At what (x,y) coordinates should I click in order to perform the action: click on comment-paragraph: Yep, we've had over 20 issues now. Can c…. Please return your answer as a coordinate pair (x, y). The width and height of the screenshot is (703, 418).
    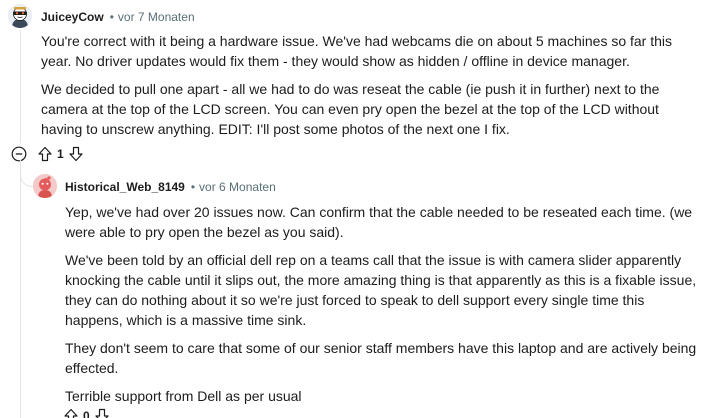
    Looking at the image, I should click on (379, 222).